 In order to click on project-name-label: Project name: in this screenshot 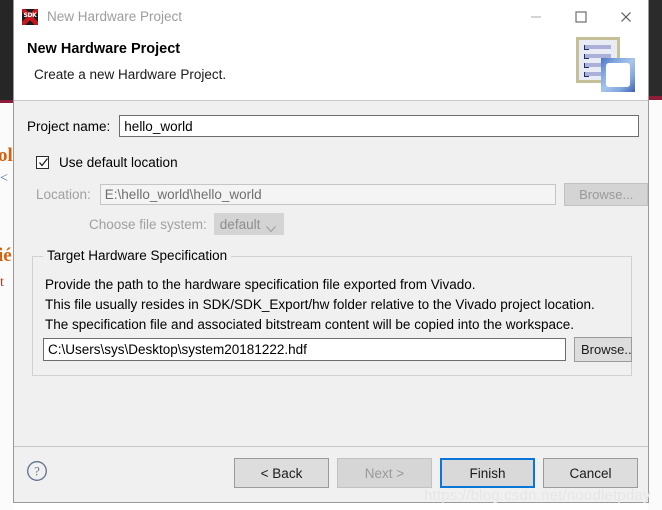, I will do `click(69, 126)`.